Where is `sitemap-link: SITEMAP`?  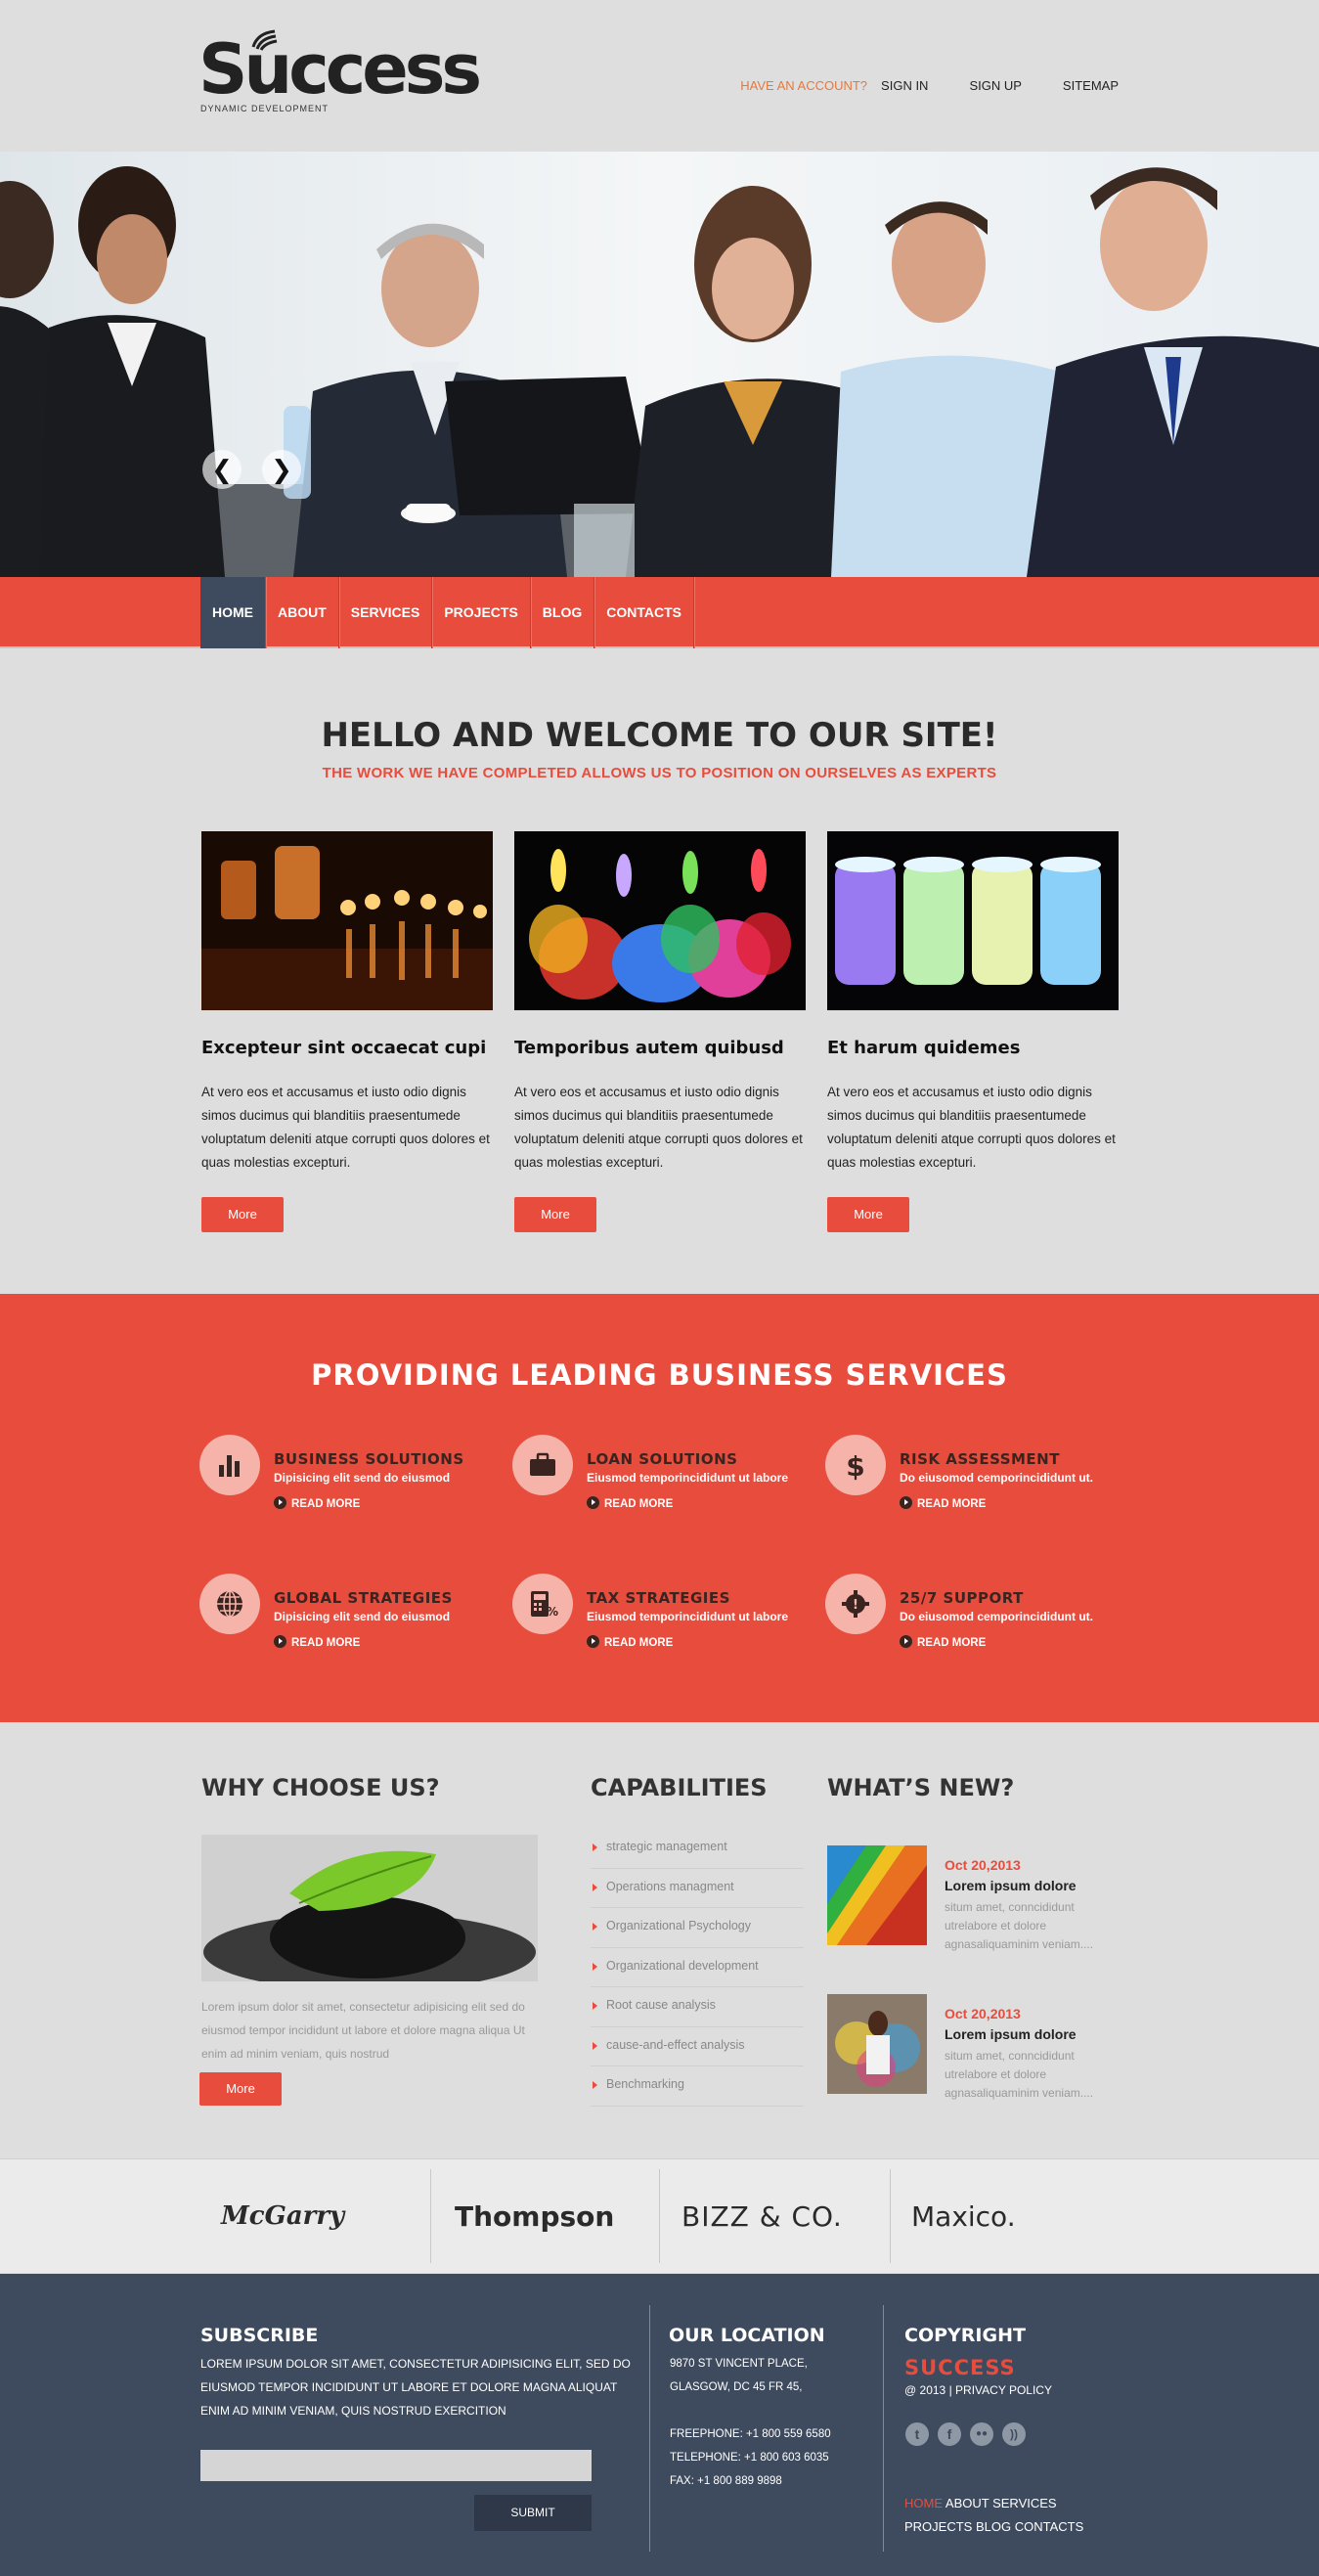
sitemap-link: SITEMAP is located at coordinates (1091, 88).